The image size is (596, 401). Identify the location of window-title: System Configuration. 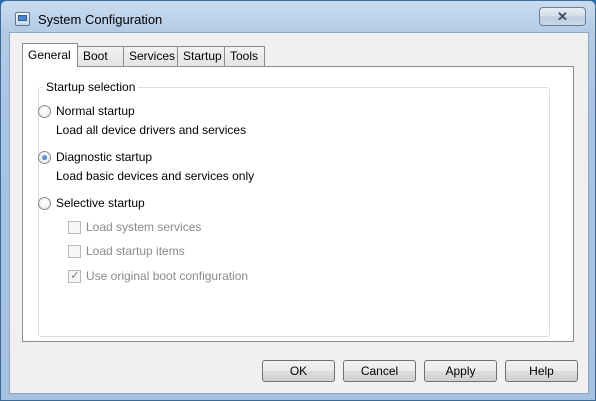
(100, 19).